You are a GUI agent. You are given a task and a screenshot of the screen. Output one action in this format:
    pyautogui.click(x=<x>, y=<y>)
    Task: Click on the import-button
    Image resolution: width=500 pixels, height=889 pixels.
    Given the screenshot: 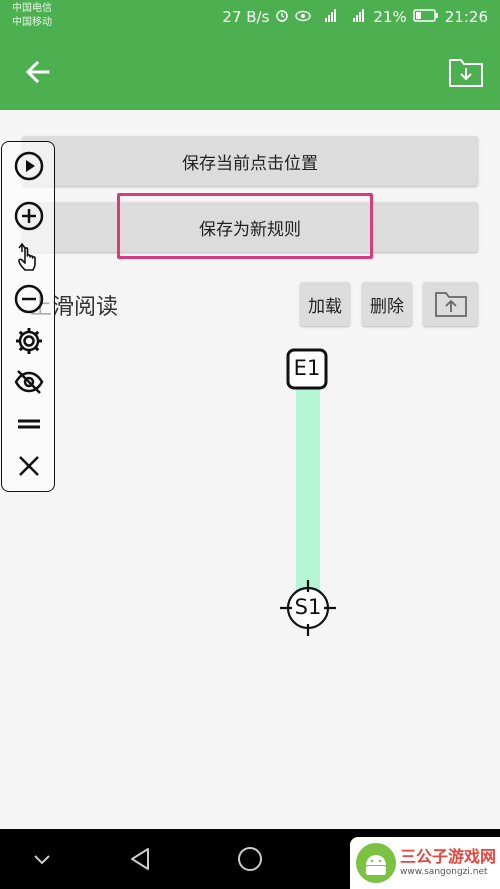 What is the action you would take?
    pyautogui.click(x=466, y=72)
    